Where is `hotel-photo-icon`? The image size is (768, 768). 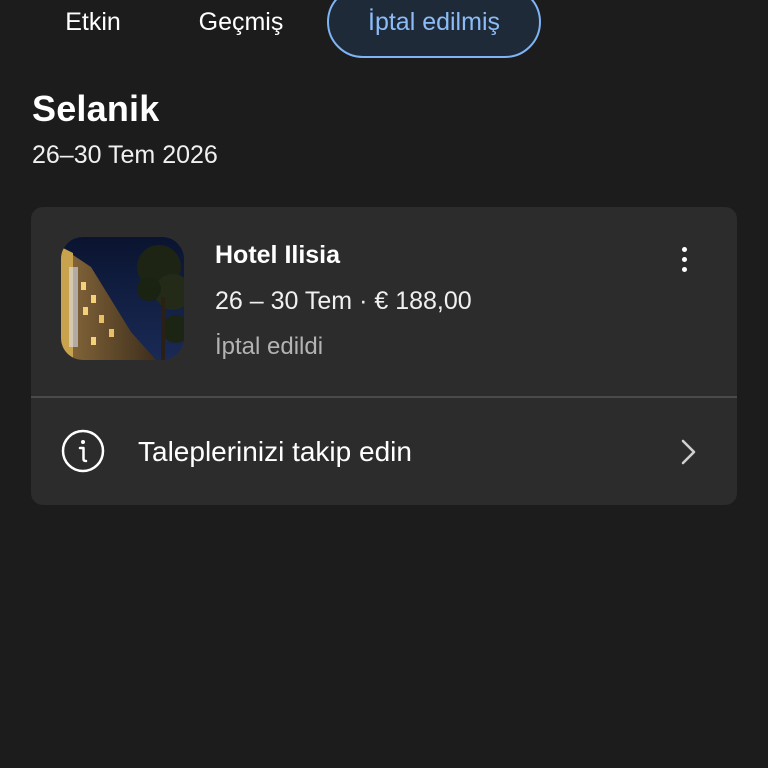 hotel-photo-icon is located at coordinates (122, 298).